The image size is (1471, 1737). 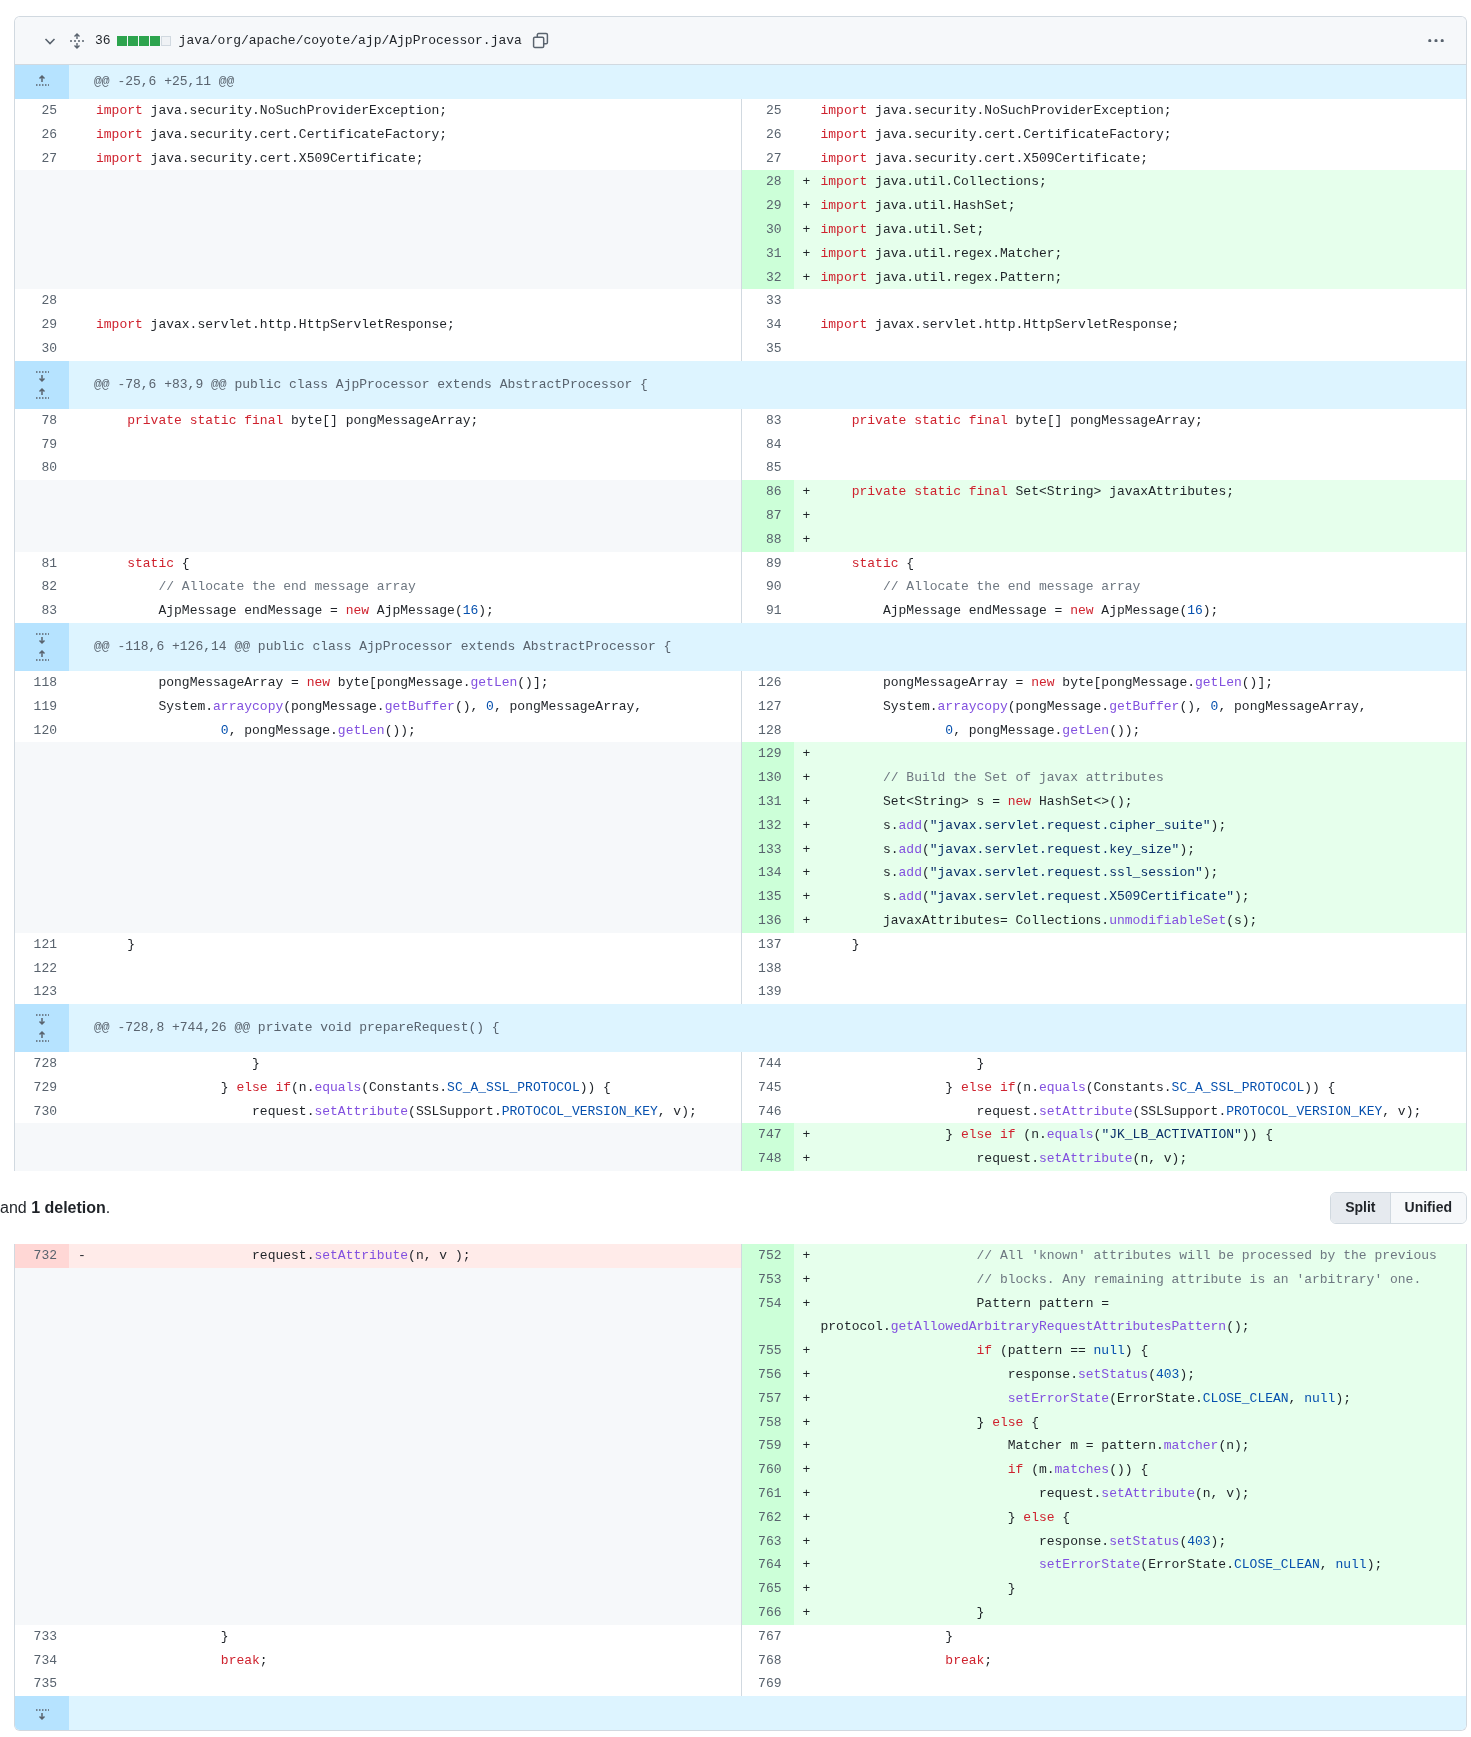 I want to click on code-line: // Build the Set of javax attributes, so click(x=1022, y=778).